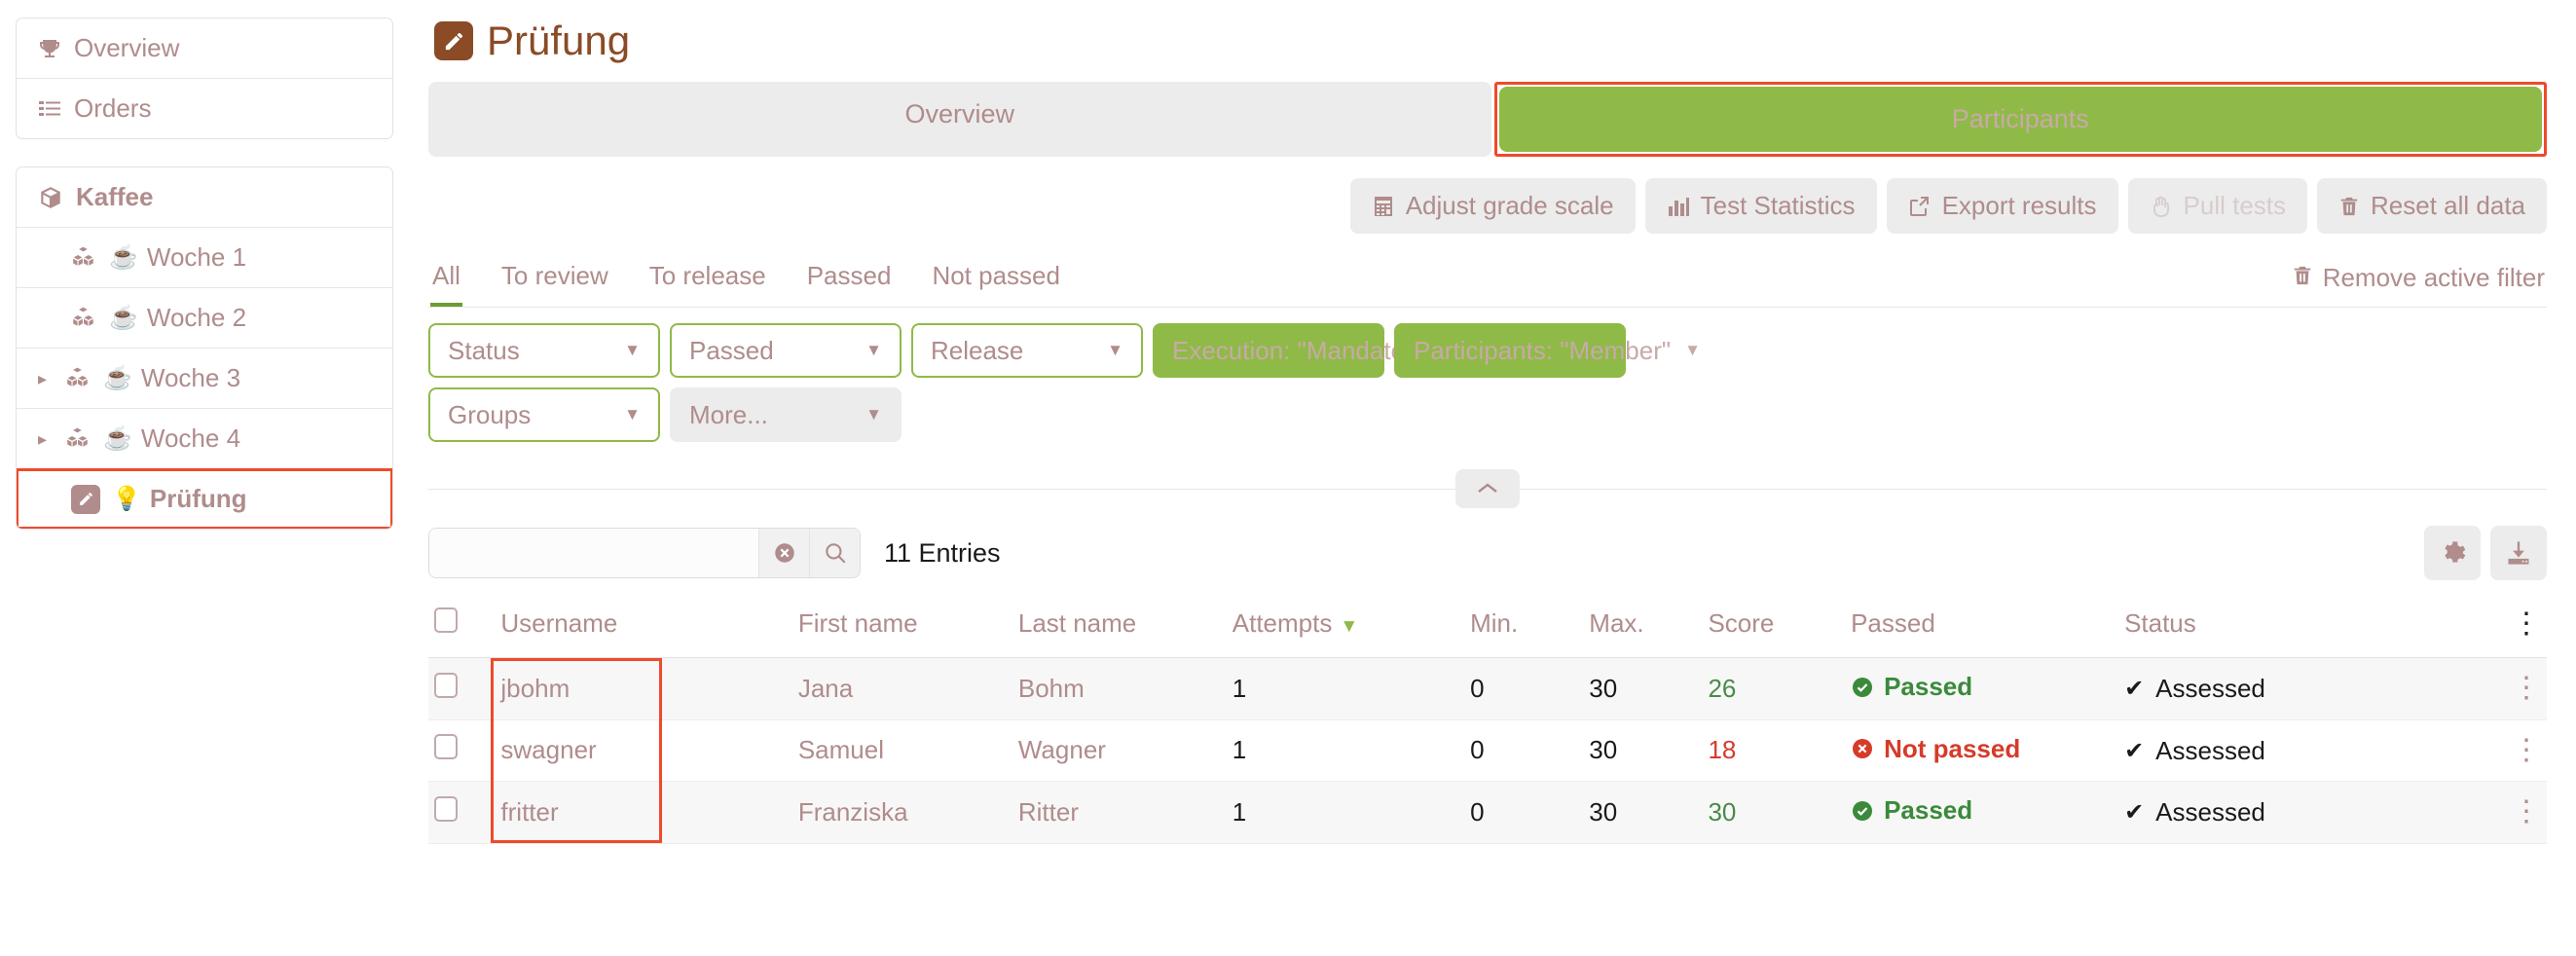 The image size is (2576, 956). I want to click on pull-tests-button: Pull tests, so click(2217, 206).